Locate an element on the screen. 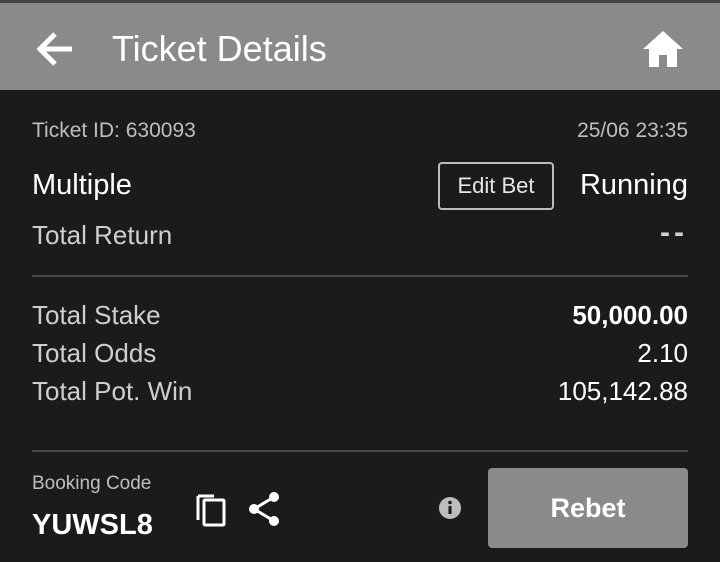 The height and width of the screenshot is (562, 720). share-button is located at coordinates (264, 511).